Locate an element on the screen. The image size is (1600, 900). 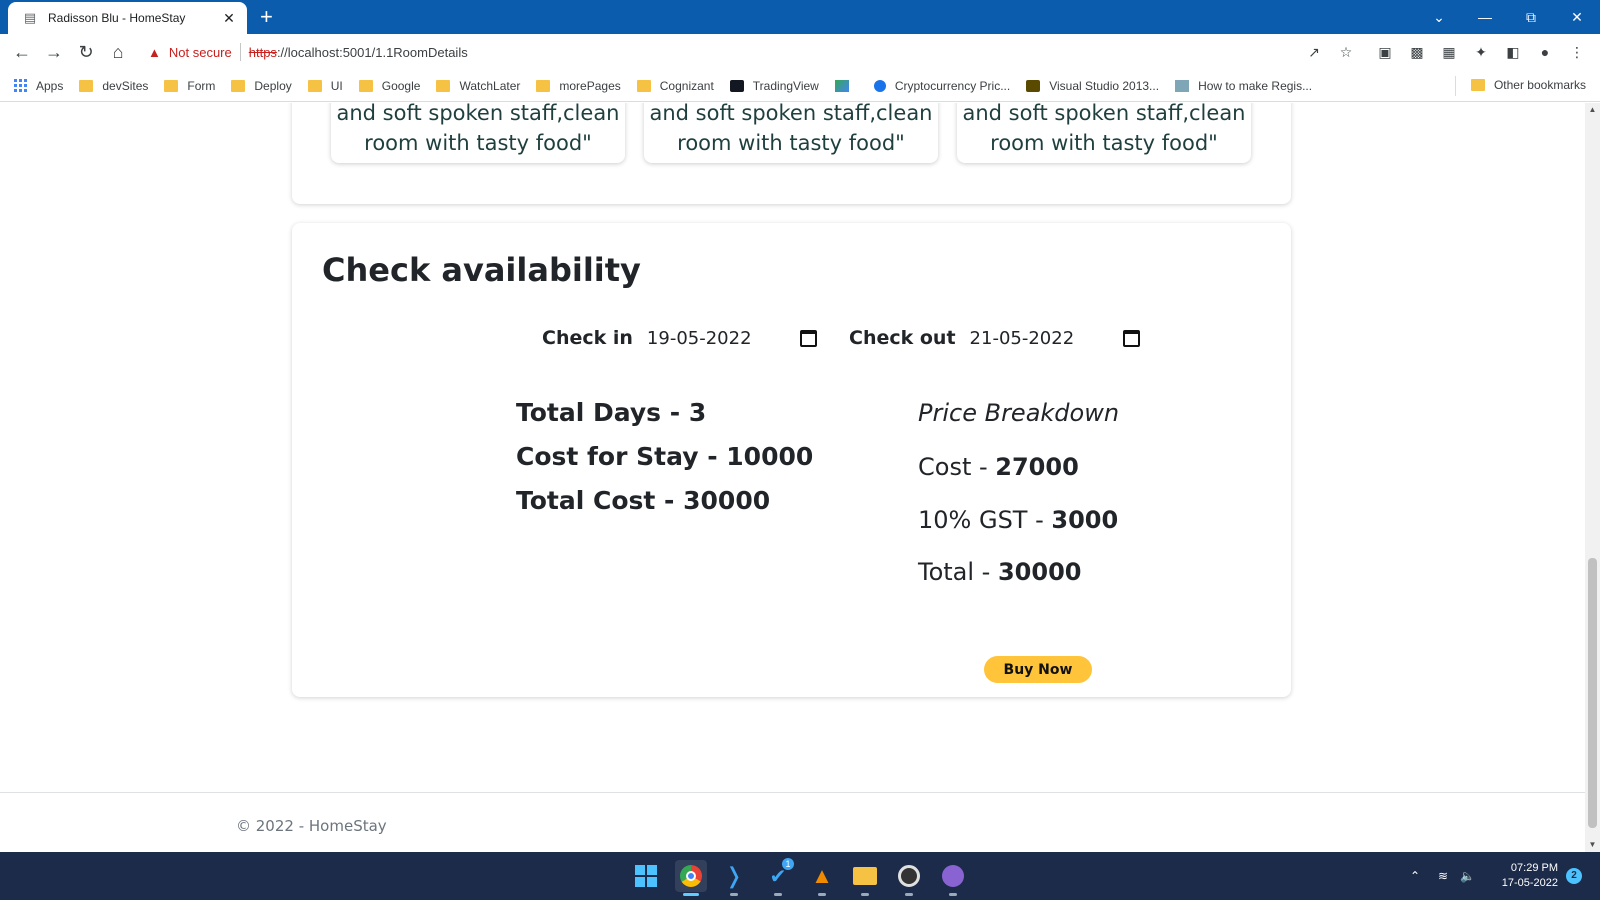
notification-badge: 2 is located at coordinates (1574, 876).